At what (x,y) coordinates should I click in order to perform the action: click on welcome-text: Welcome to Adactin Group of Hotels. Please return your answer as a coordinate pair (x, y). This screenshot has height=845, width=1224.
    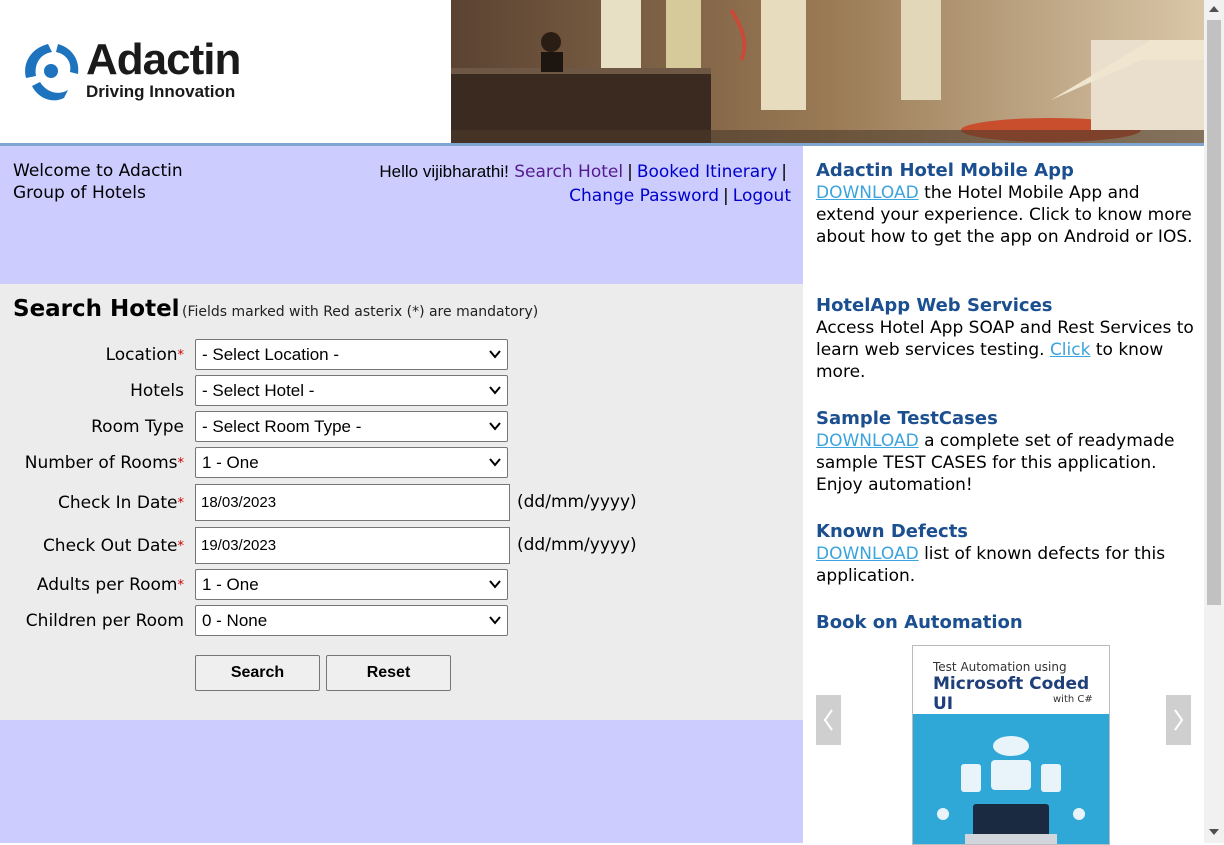
    Looking at the image, I should click on (98, 182).